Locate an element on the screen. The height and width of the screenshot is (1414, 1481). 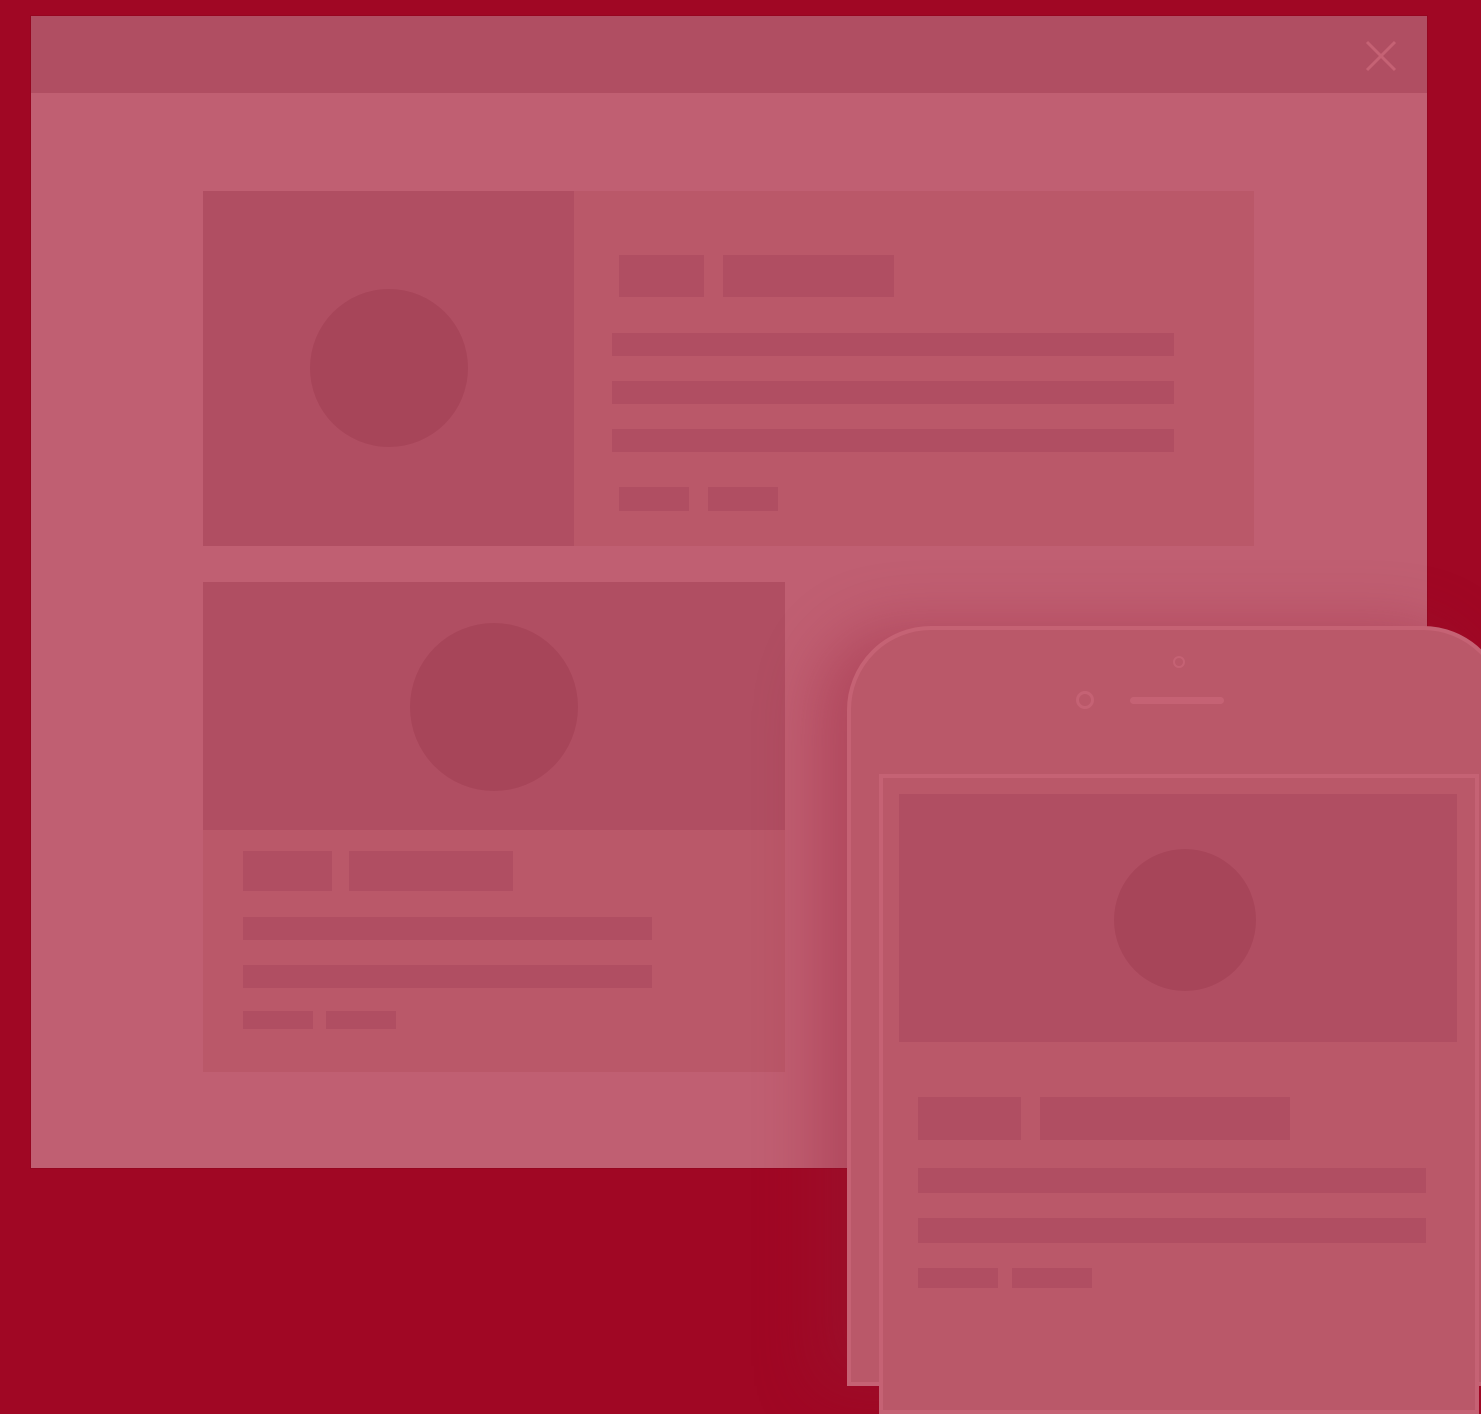
close-icon is located at coordinates (1381, 56).